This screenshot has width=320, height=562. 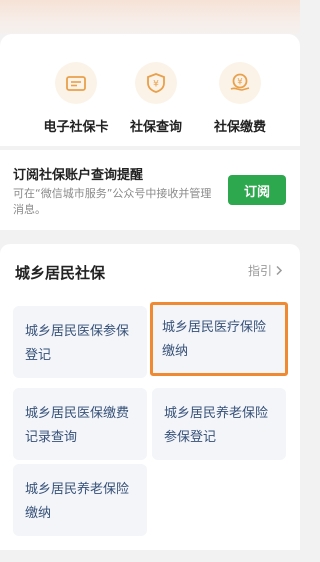 What do you see at coordinates (76, 127) in the screenshot?
I see `service-label: 电子社保卡` at bounding box center [76, 127].